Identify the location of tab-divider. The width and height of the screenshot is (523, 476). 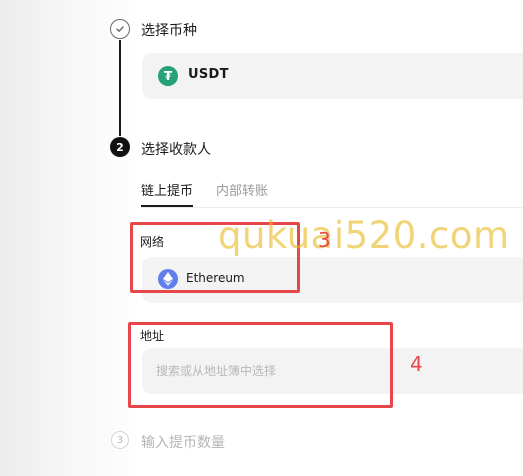
(332, 207).